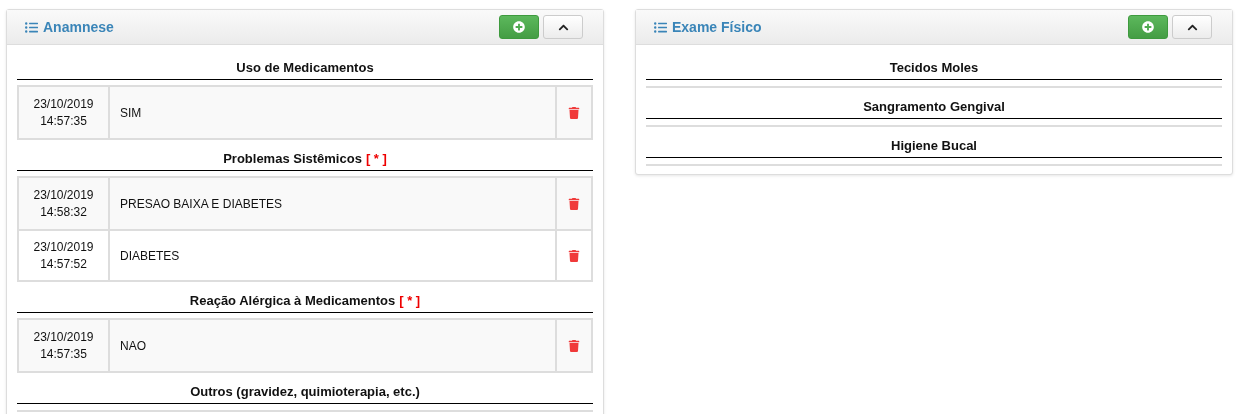 The image size is (1241, 414). Describe the element at coordinates (133, 346) in the screenshot. I see `entry-text: NAO` at that location.